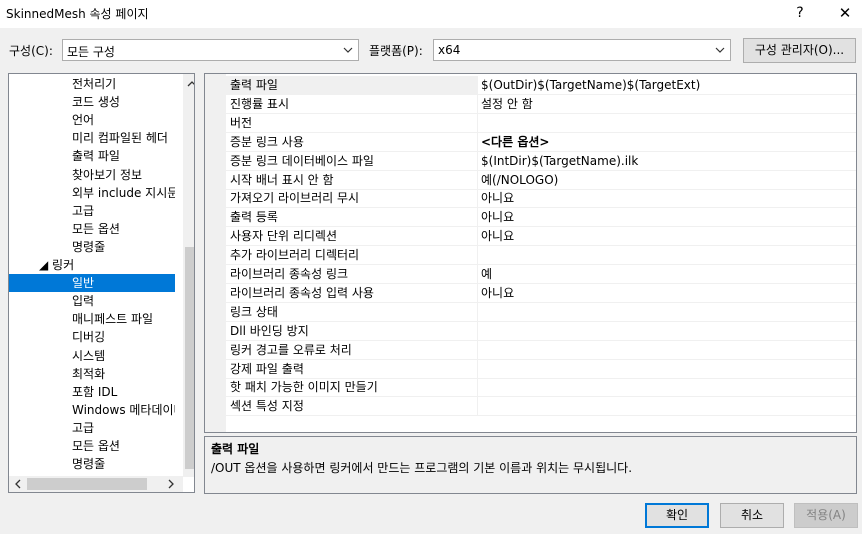  Describe the element at coordinates (92, 301) in the screenshot. I see `tree-item: 입력` at that location.